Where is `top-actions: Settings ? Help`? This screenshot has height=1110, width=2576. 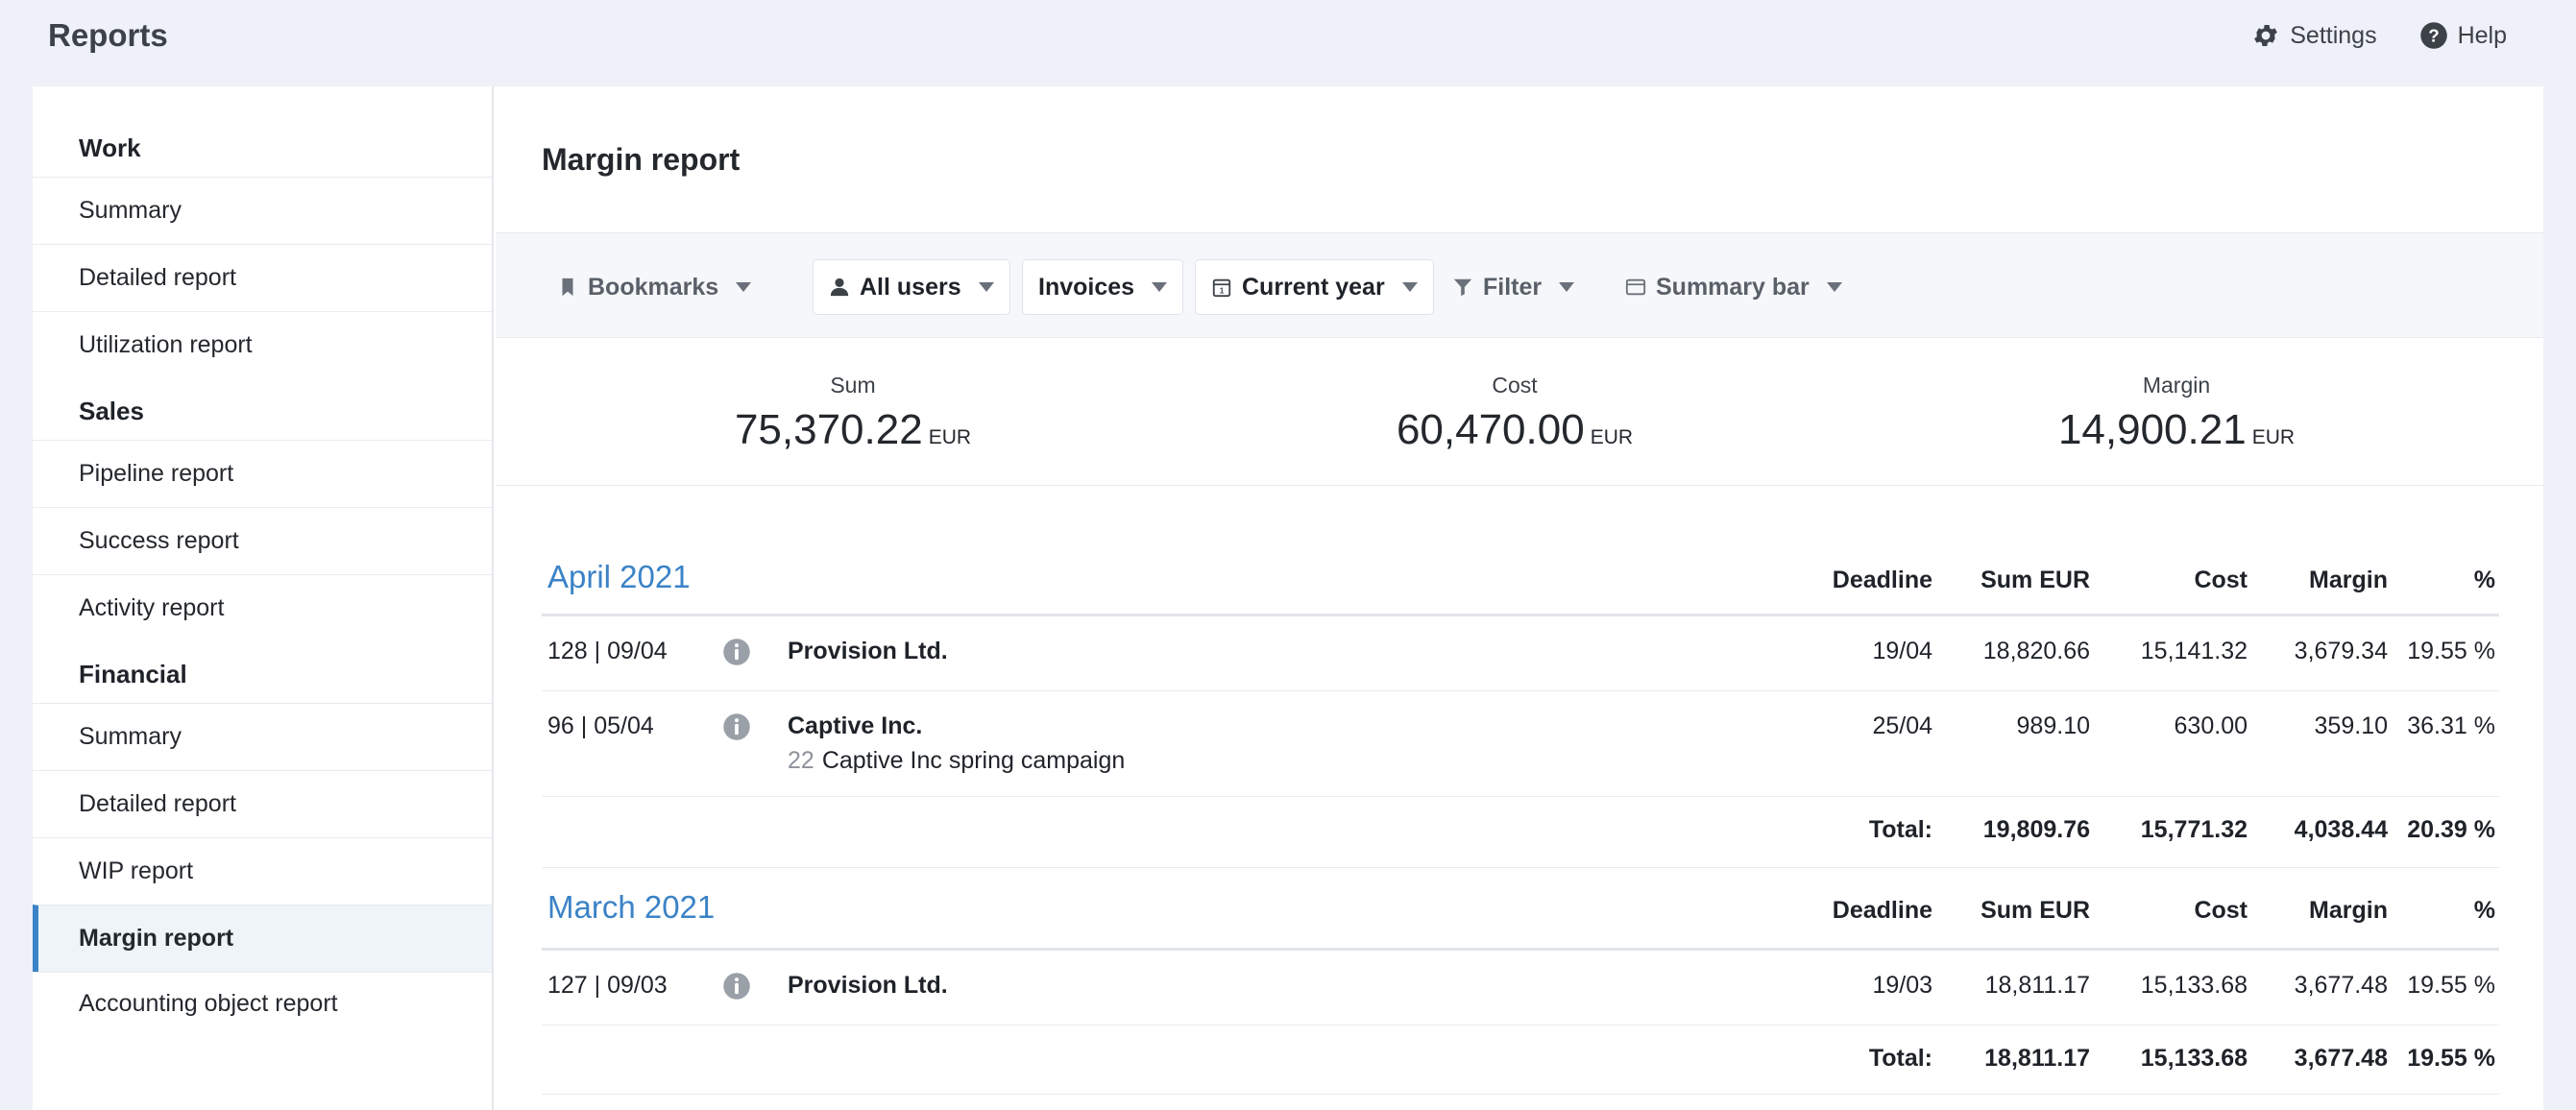 top-actions: Settings ? Help is located at coordinates (2379, 35).